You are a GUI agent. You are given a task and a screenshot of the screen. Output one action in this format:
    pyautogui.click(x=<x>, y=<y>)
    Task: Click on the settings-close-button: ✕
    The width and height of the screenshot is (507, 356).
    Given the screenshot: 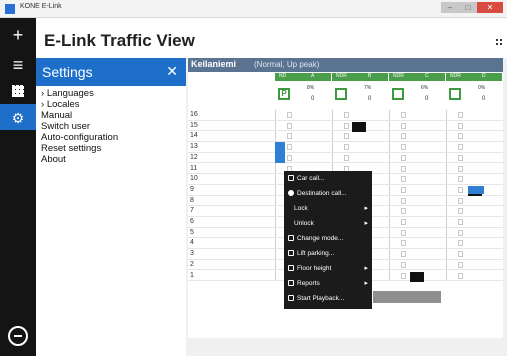 What is the action you would take?
    pyautogui.click(x=172, y=71)
    